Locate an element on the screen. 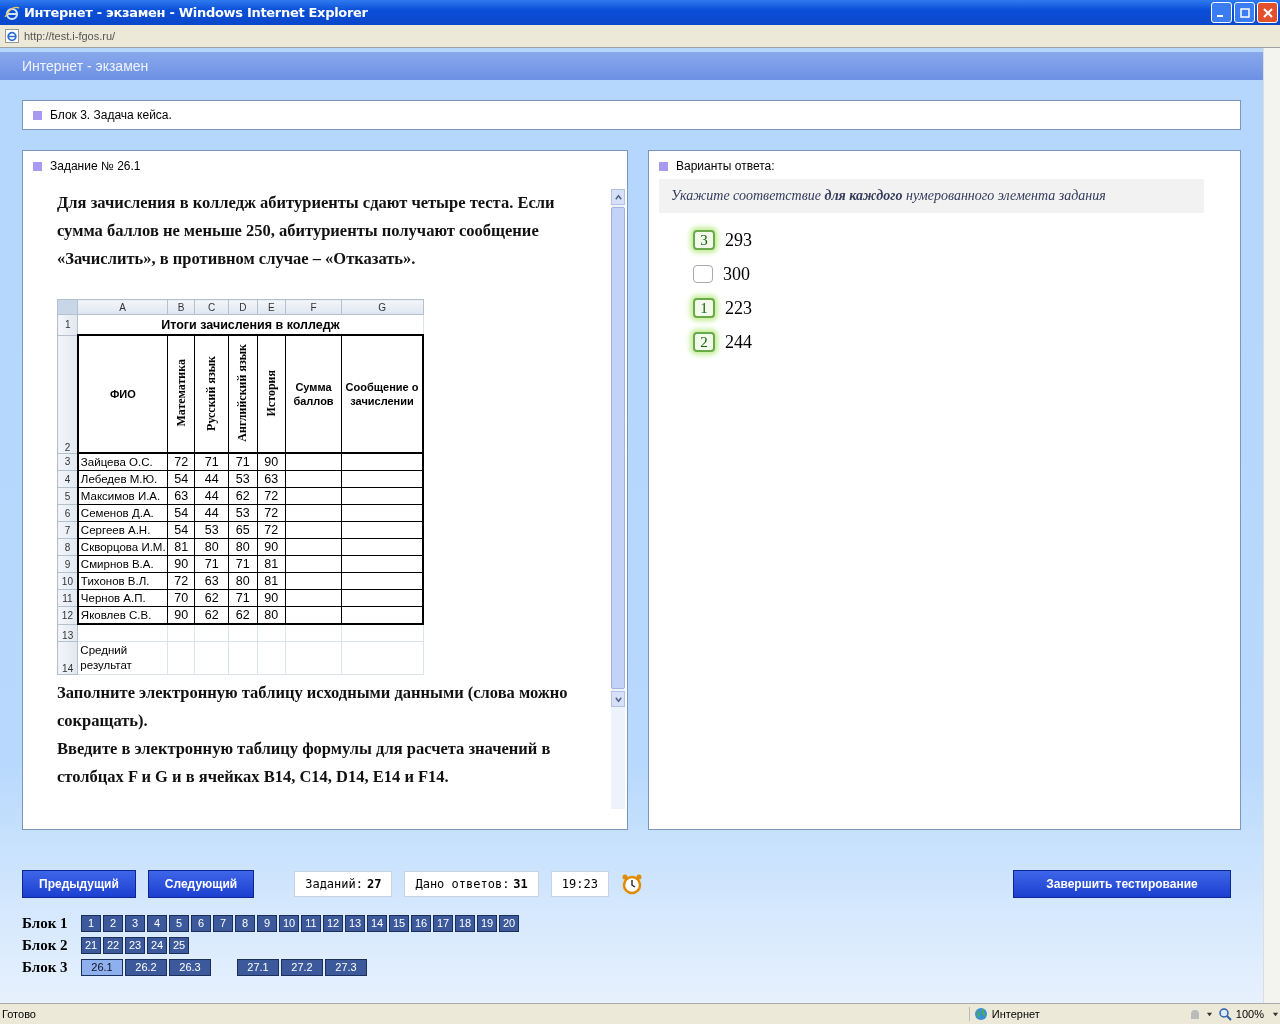 Image resolution: width=1280 pixels, height=1024 pixels. instruction-text: Введите в электронную таблицу формулы для расчета значений в столбцах F и G и в ячейках B14, C14, D14, E14 и F14. is located at coordinates (304, 763).